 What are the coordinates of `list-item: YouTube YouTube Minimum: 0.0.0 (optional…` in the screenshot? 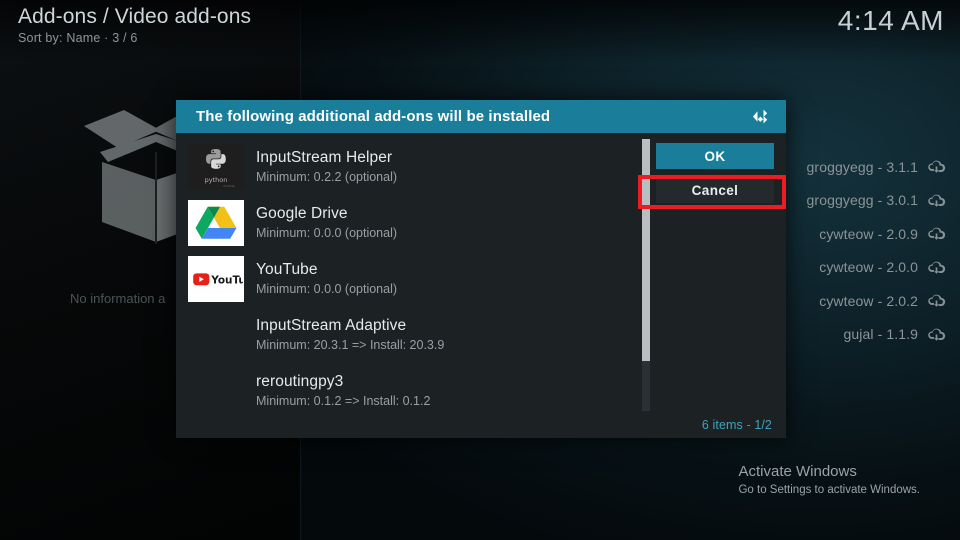 It's located at (410, 279).